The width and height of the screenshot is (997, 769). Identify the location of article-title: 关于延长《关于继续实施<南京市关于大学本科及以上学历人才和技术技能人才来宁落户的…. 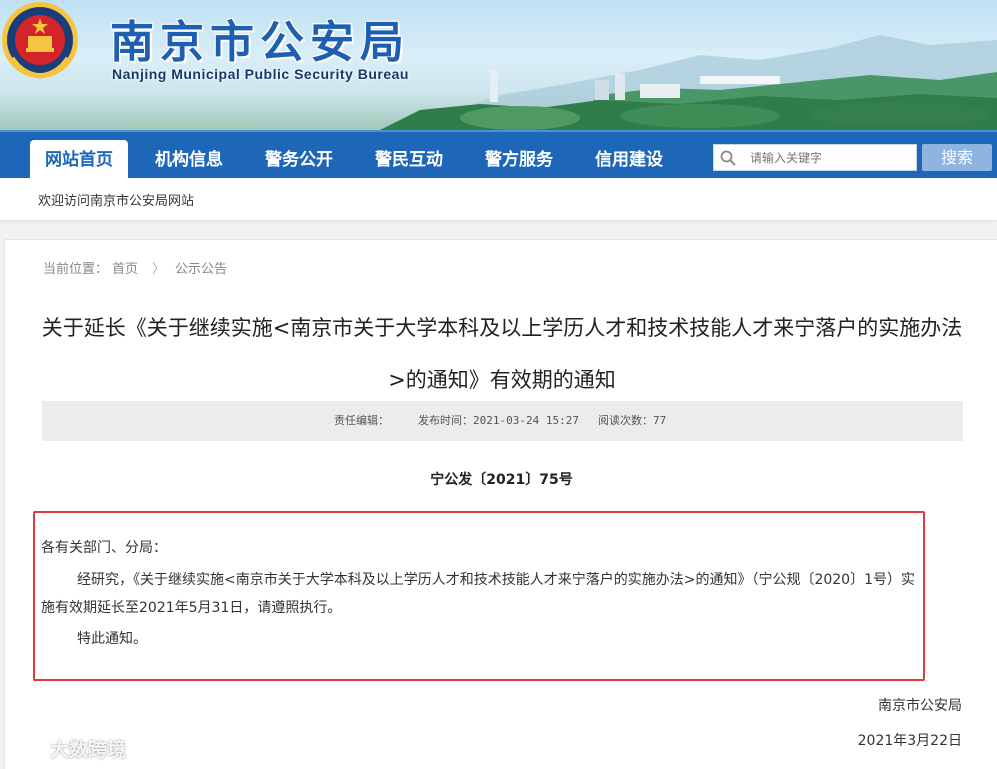
(502, 354).